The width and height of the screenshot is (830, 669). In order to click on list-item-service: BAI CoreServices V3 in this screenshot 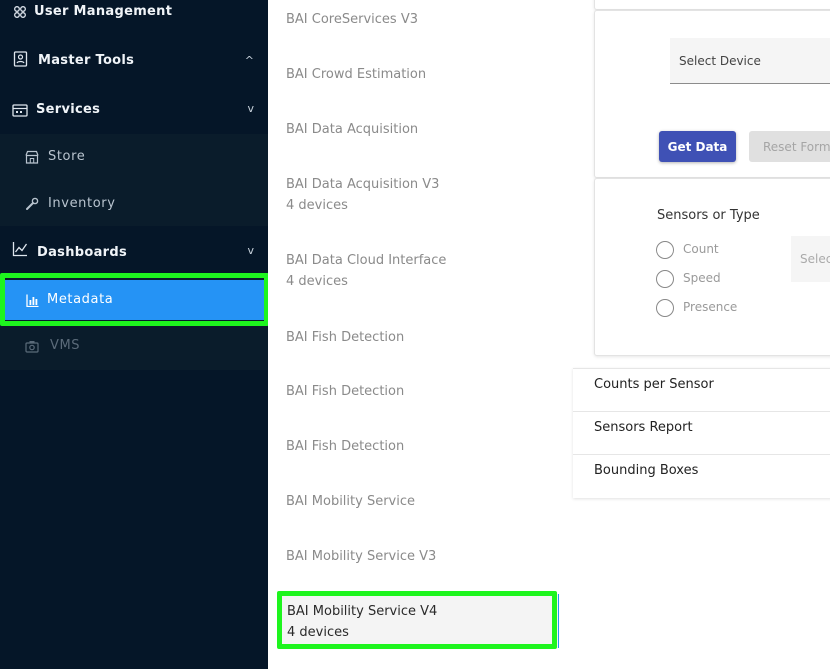, I will do `click(352, 19)`.